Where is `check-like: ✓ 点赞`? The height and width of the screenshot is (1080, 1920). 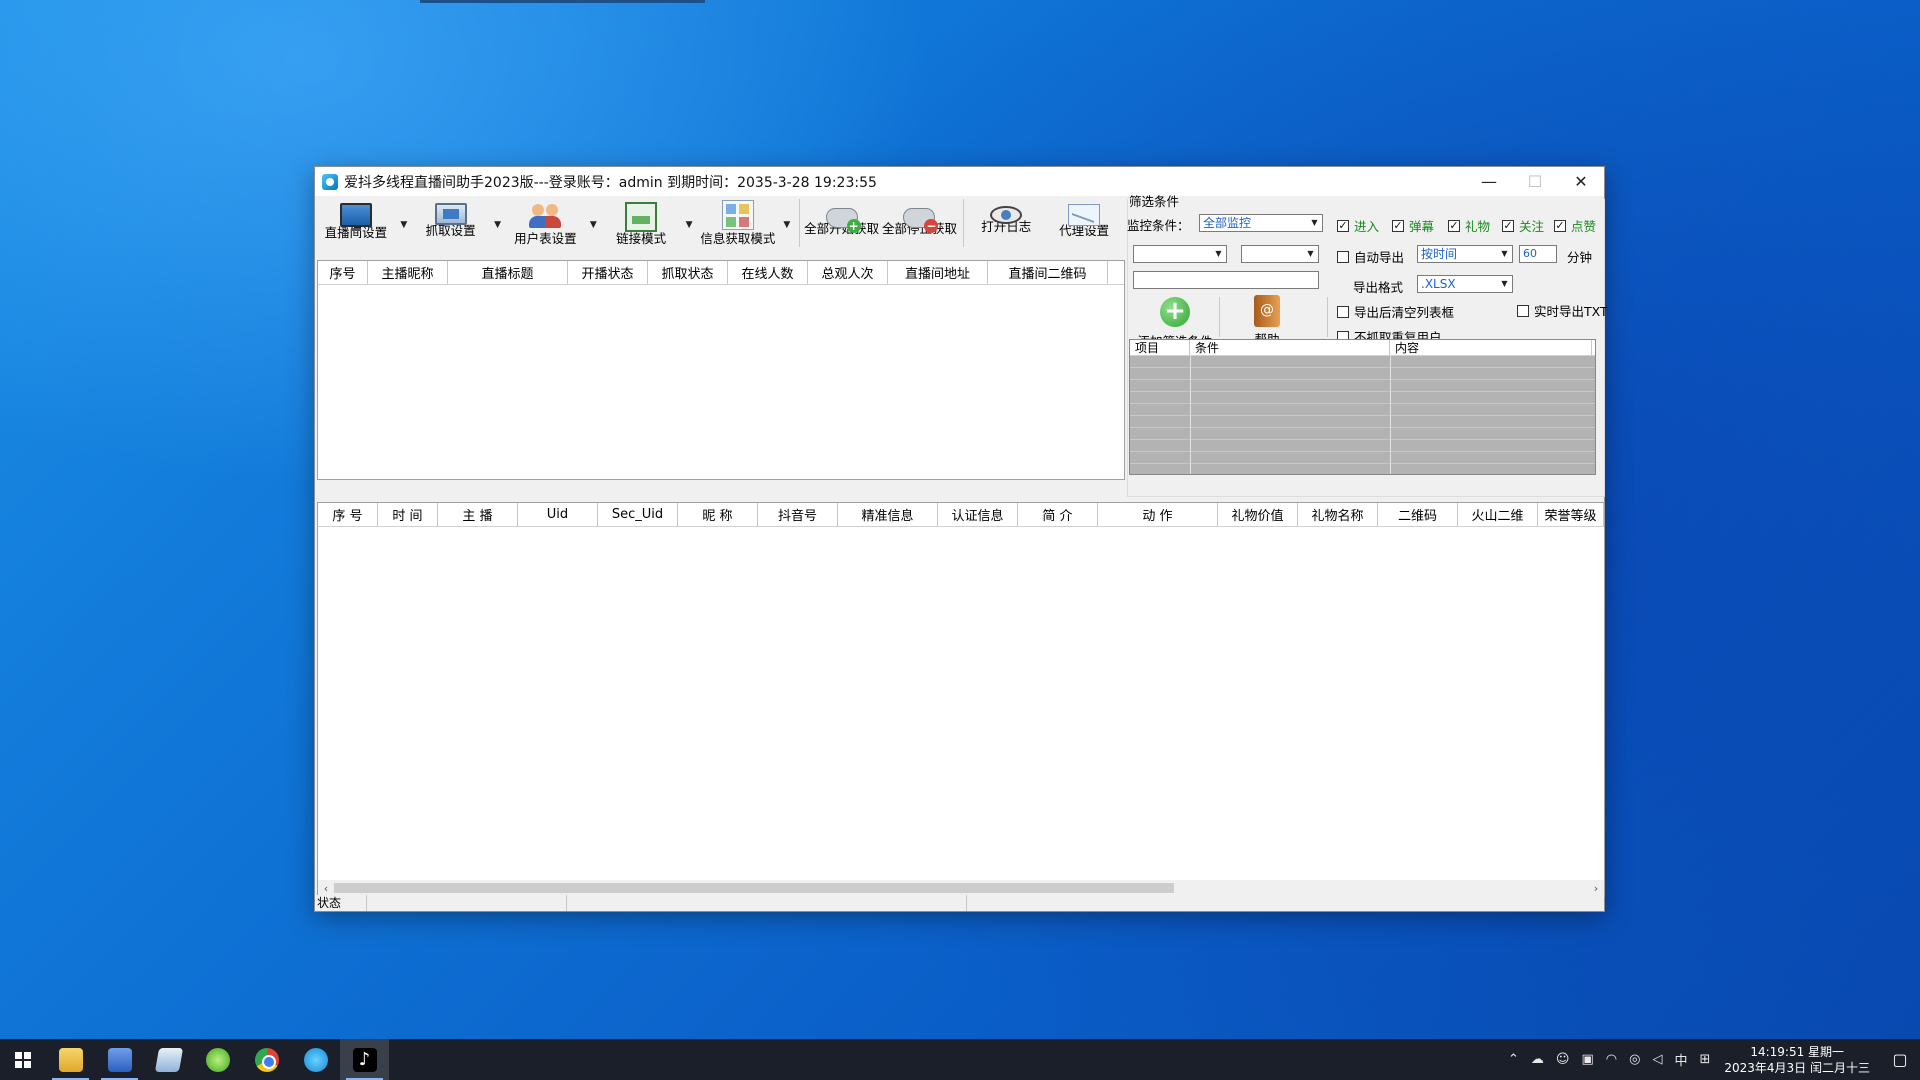 check-like: ✓ 点赞 is located at coordinates (1575, 225).